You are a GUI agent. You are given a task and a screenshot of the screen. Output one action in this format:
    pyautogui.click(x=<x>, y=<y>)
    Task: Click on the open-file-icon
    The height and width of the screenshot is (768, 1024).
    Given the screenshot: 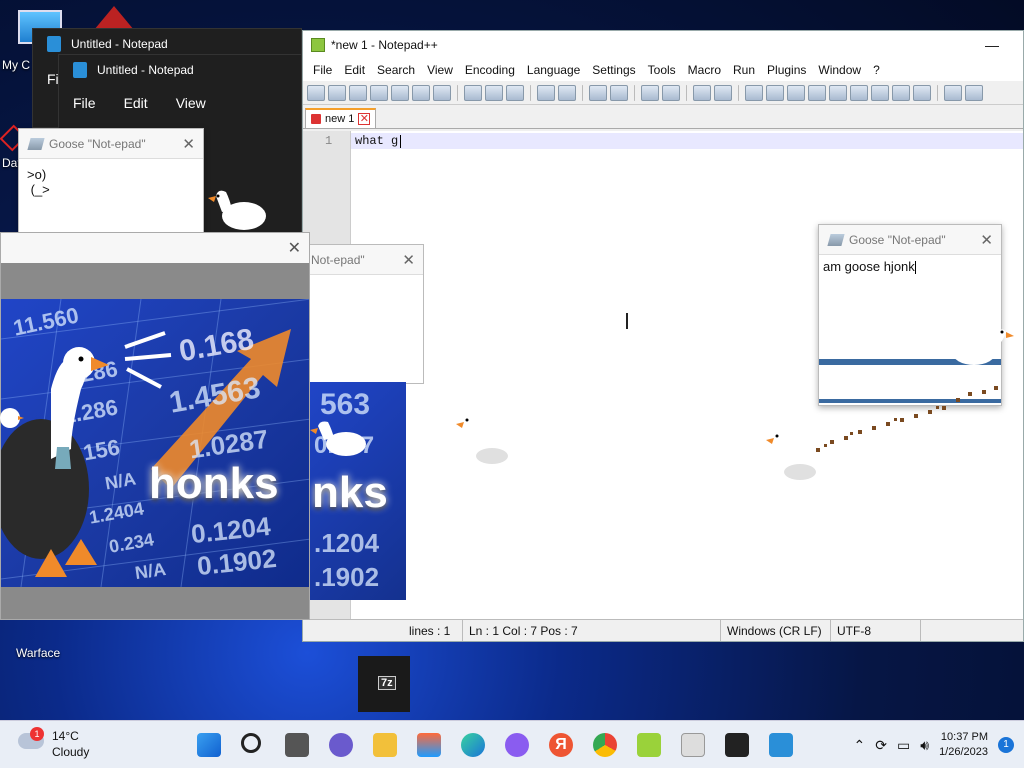 What is the action you would take?
    pyautogui.click(x=337, y=92)
    